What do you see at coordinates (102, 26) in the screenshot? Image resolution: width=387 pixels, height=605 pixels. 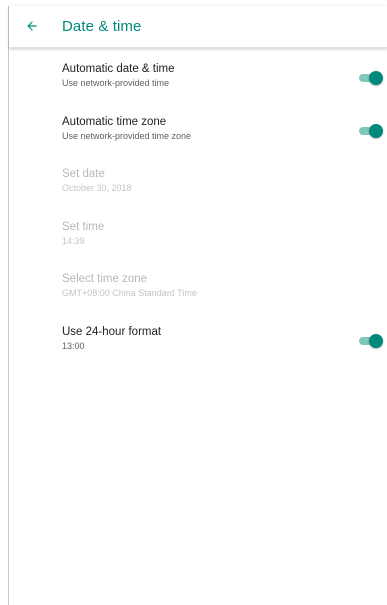 I see `page-title: Date & time` at bounding box center [102, 26].